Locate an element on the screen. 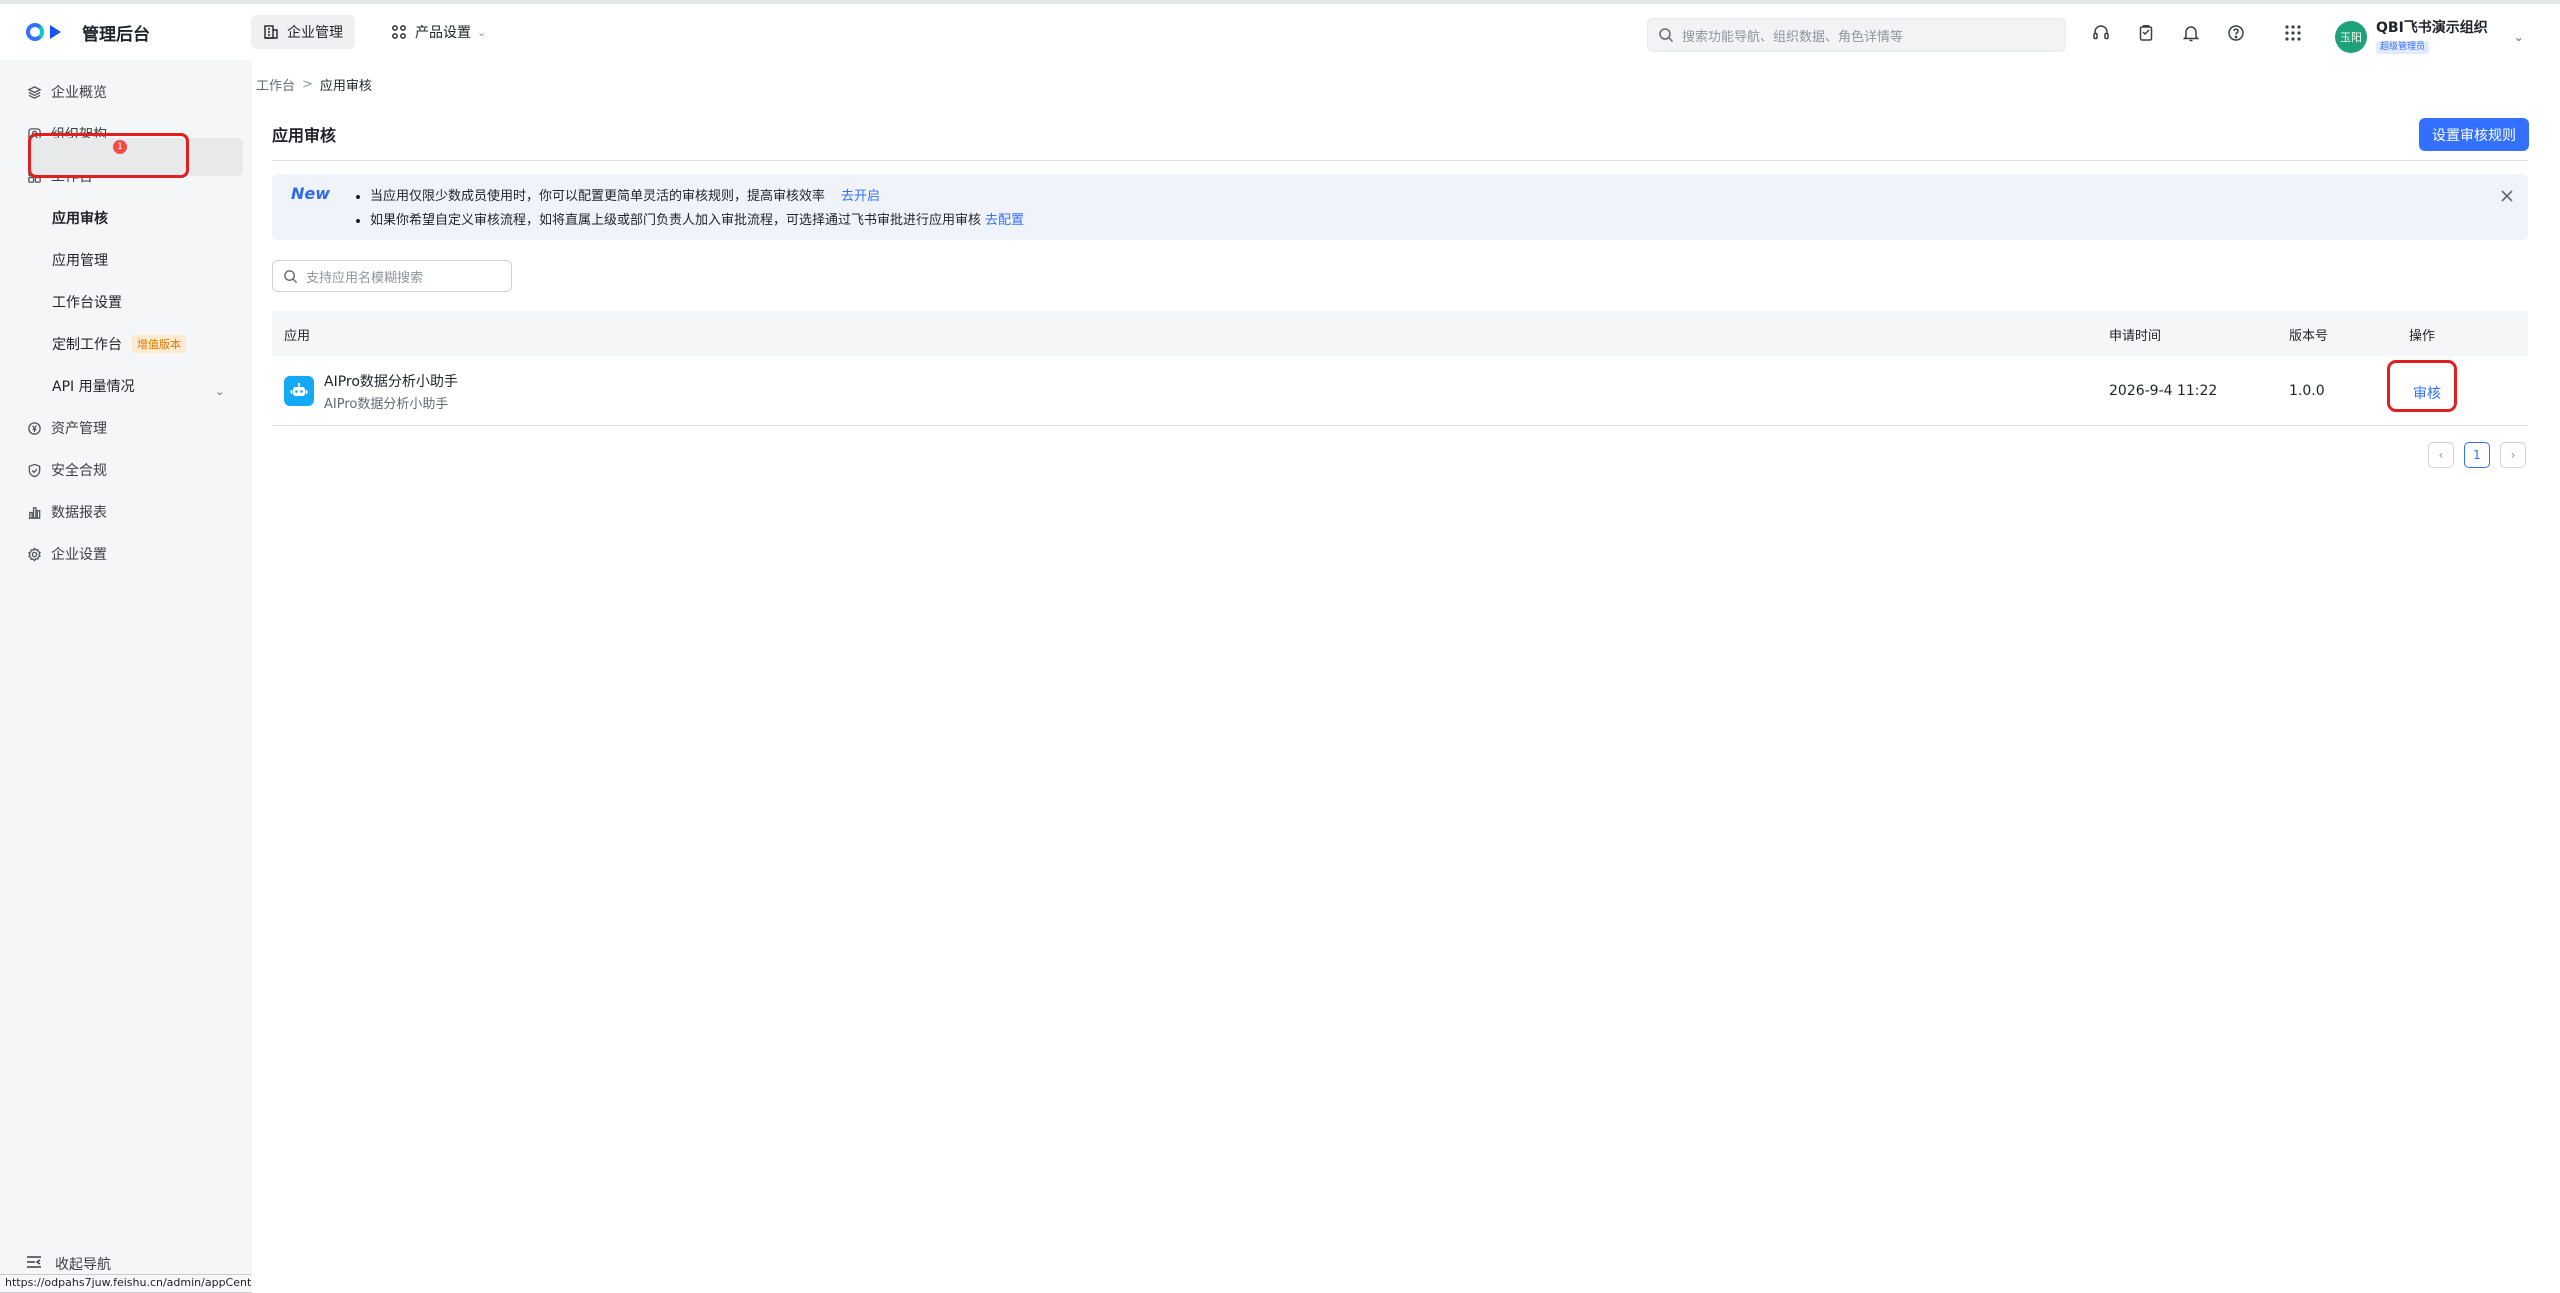 Image resolution: width=2560 pixels, height=1293 pixels. breadcrumb-item: 工作台 is located at coordinates (275, 84).